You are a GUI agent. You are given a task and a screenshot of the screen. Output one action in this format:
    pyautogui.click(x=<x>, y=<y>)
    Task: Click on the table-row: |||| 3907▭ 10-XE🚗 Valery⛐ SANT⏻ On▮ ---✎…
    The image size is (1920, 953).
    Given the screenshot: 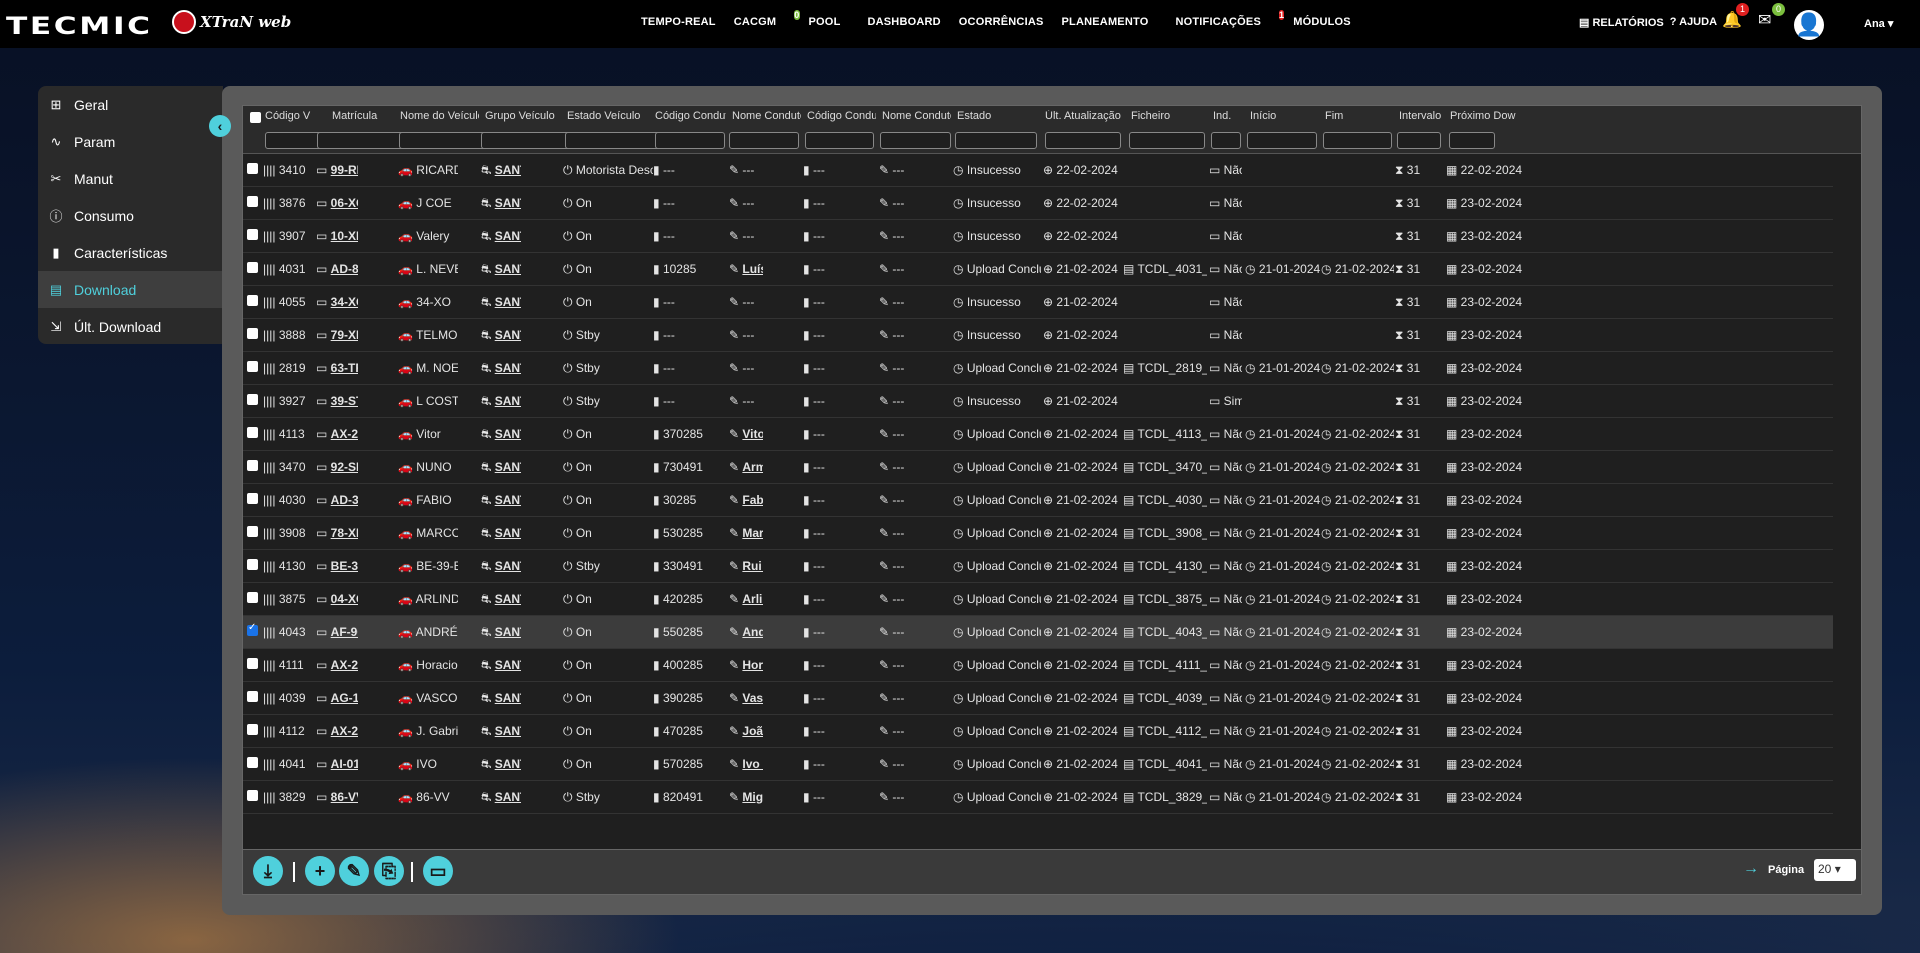 What is the action you would take?
    pyautogui.click(x=1038, y=236)
    